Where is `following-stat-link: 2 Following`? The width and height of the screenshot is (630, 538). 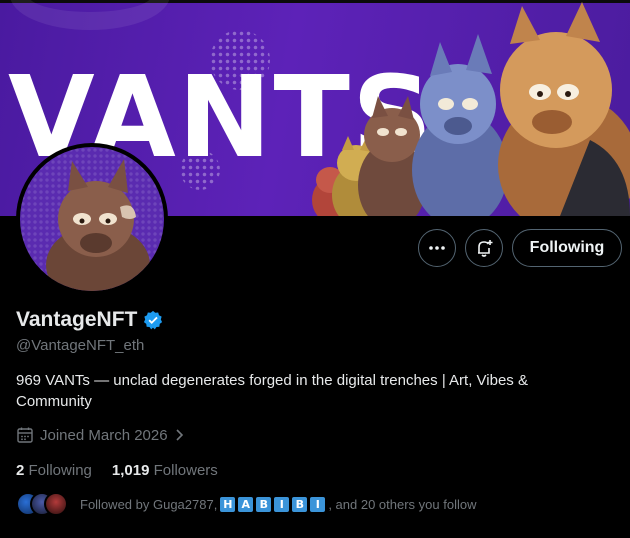 following-stat-link: 2 Following is located at coordinates (54, 470).